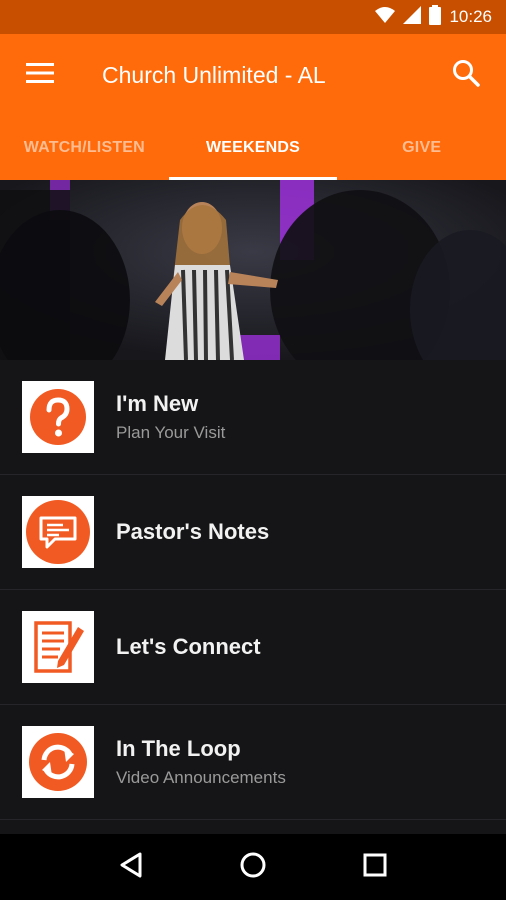  Describe the element at coordinates (253, 17) in the screenshot. I see `status-bar: 10:26` at that location.